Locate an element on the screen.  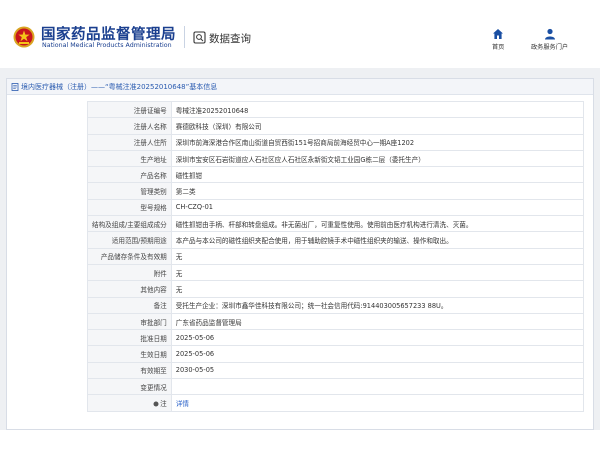
panel-title-prefix: 境内医疗器械（注册）—— is located at coordinates (63, 86).